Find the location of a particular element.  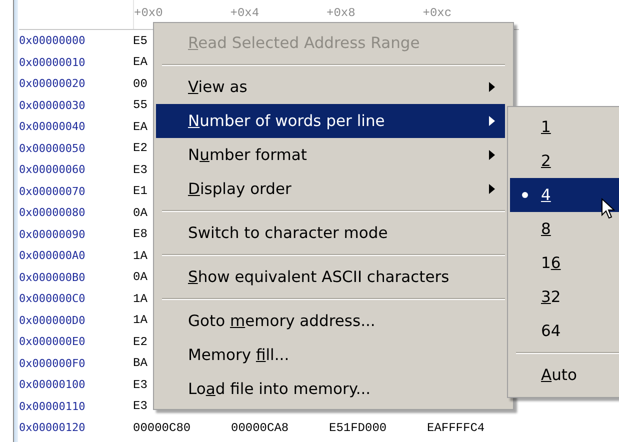

menu-item: 16 is located at coordinates (564, 263).